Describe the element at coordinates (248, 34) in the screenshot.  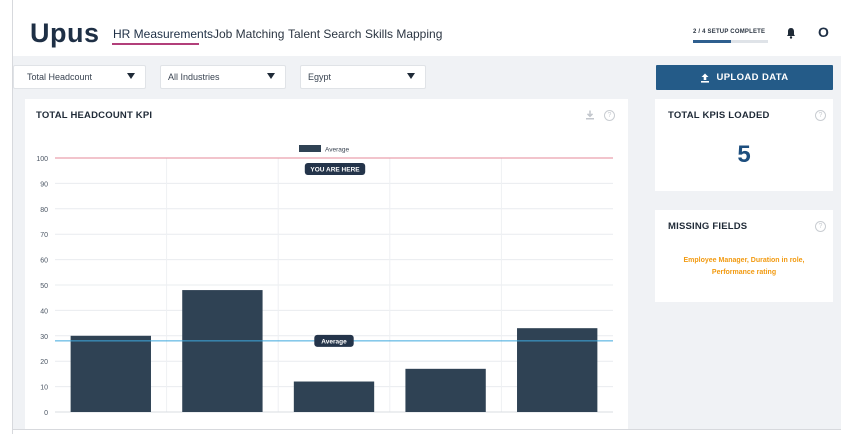
I see `nav-job-matching: Job Matching` at that location.